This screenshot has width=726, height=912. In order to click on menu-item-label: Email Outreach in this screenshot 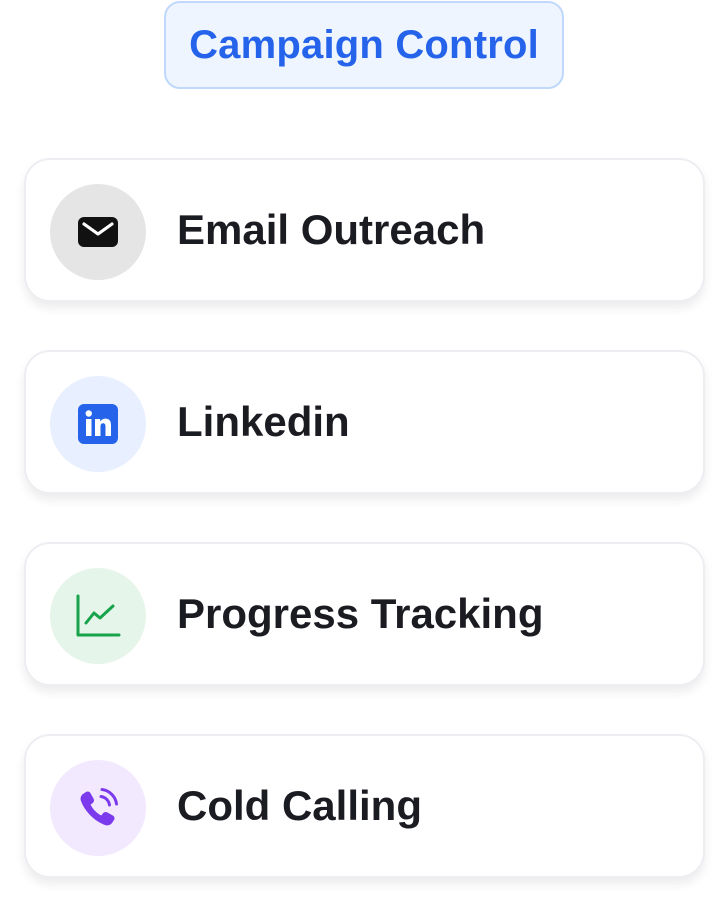, I will do `click(331, 229)`.